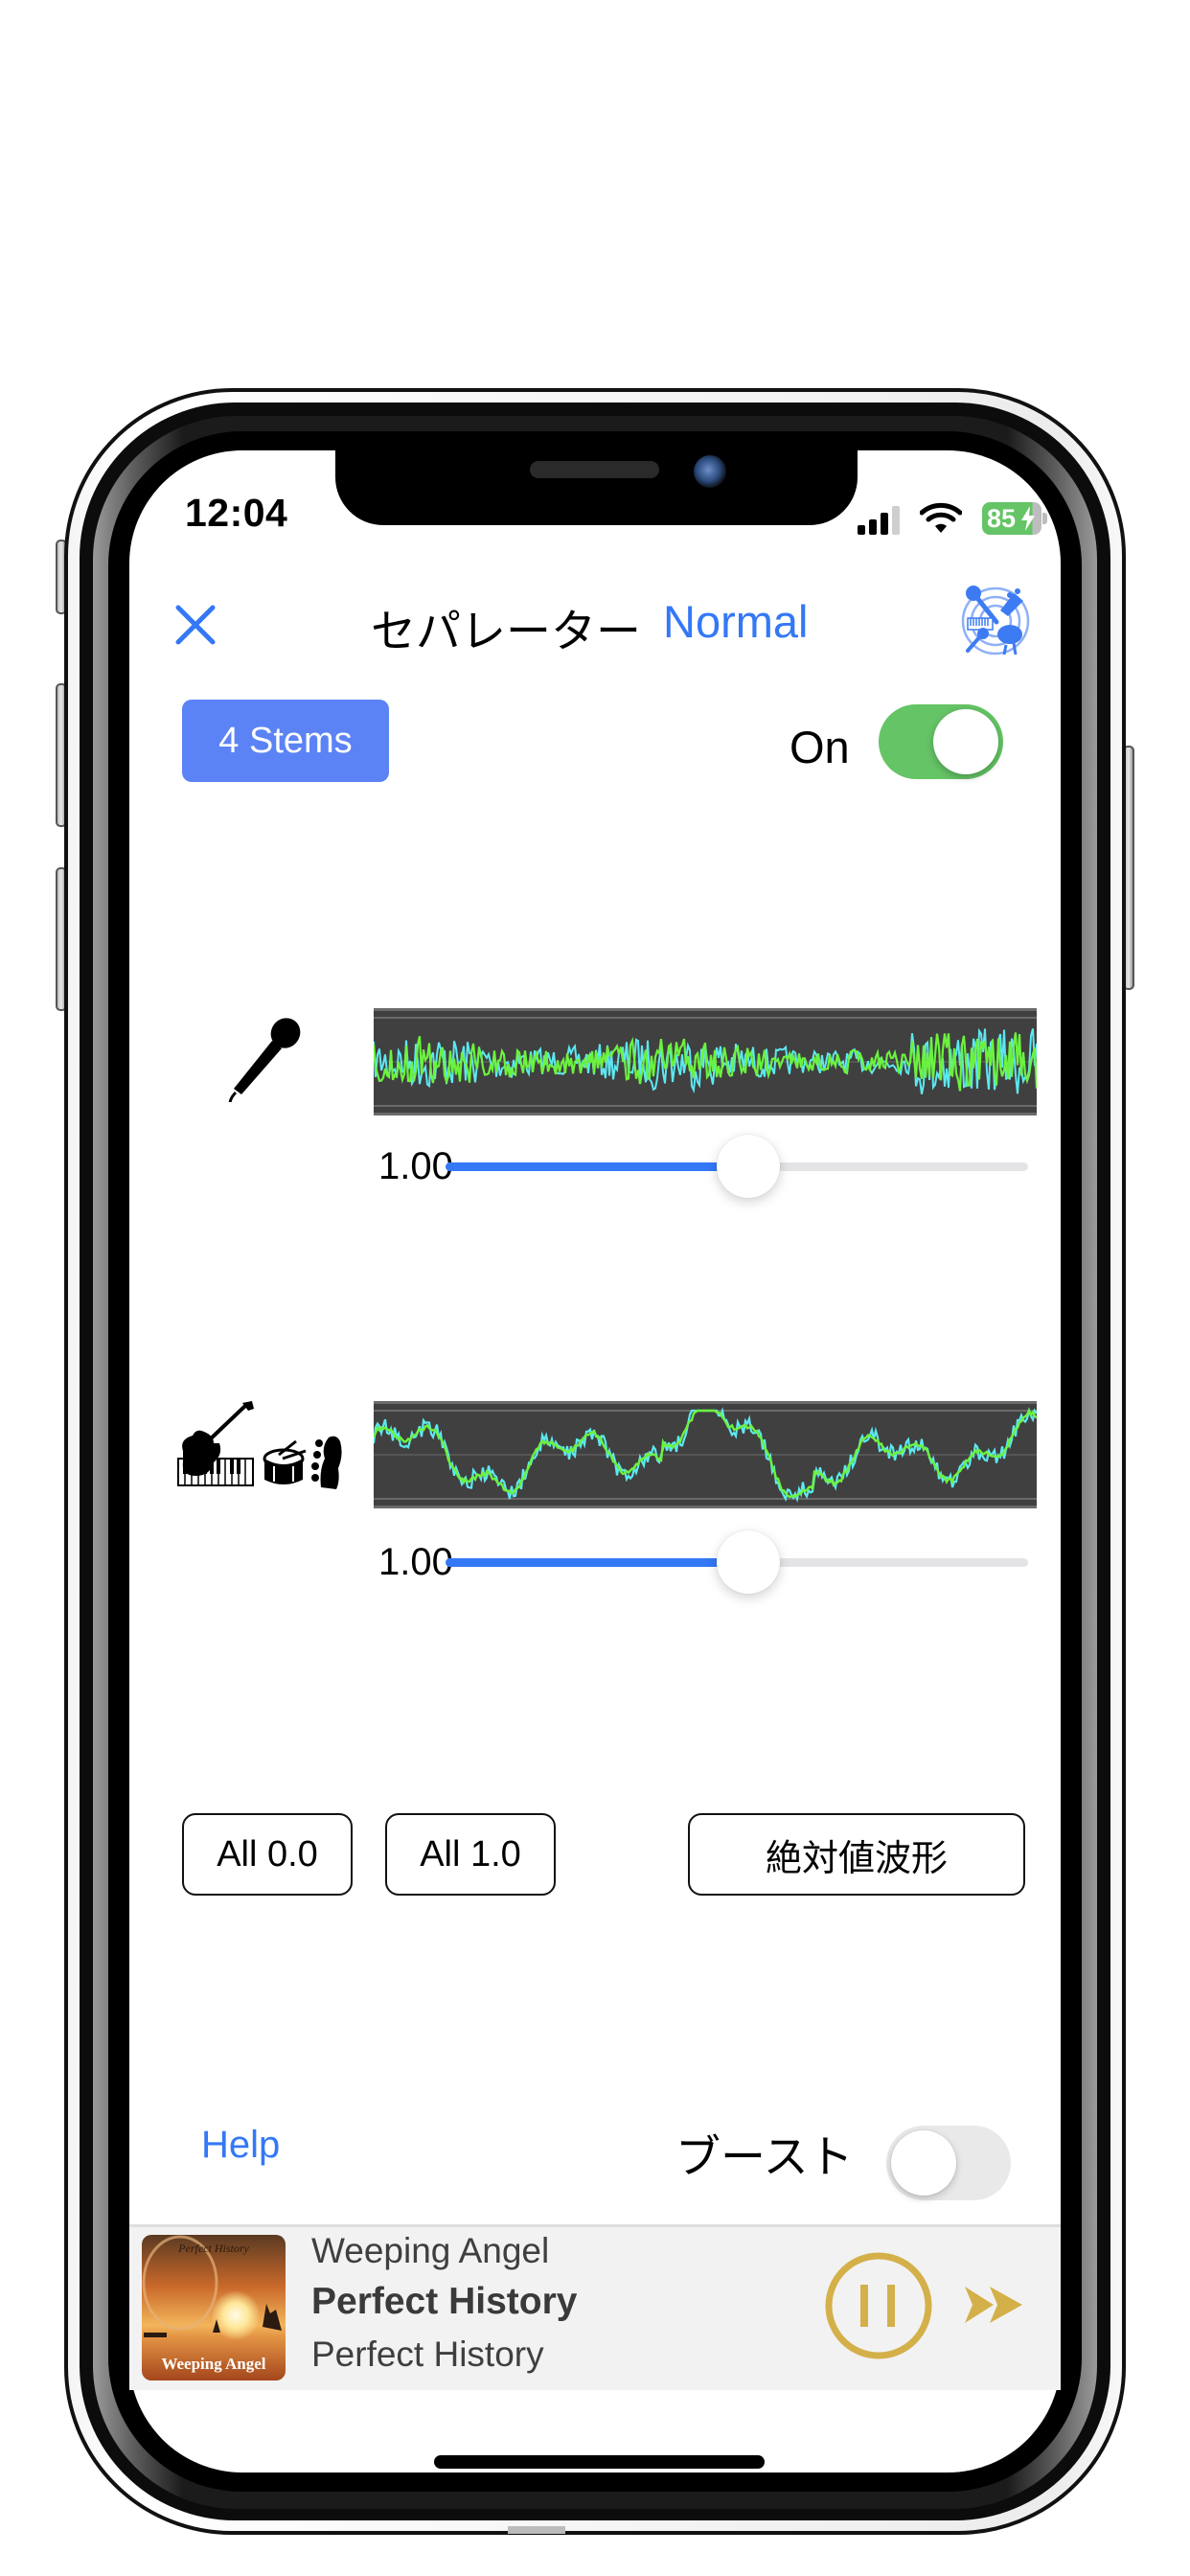  What do you see at coordinates (286, 741) in the screenshot?
I see `stems-count-button: 4 Stems` at bounding box center [286, 741].